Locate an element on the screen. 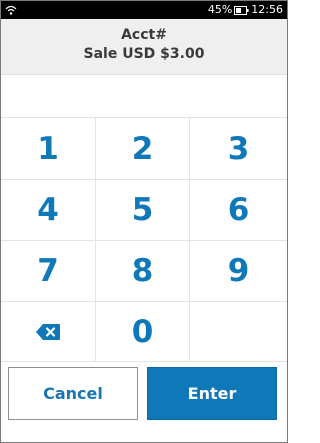 The height and width of the screenshot is (443, 320). key-8: 8 is located at coordinates (143, 271).